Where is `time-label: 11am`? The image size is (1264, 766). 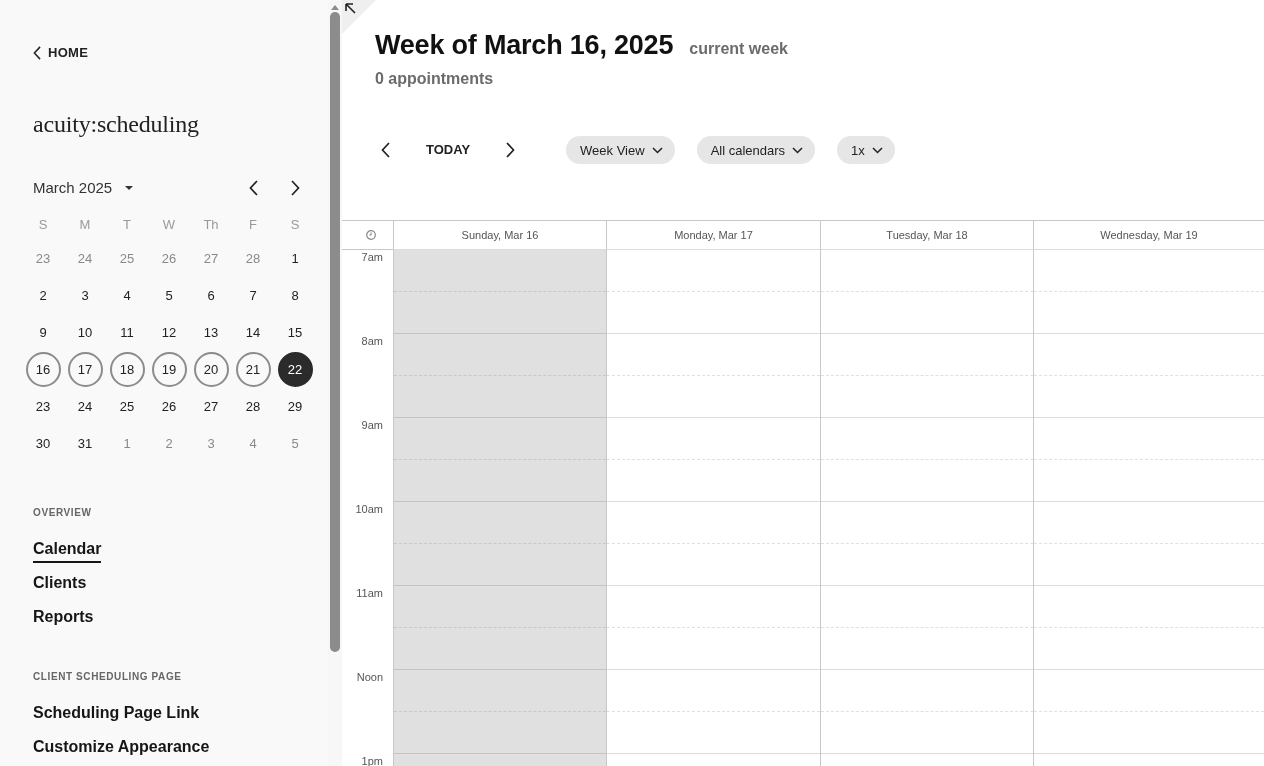 time-label: 11am is located at coordinates (369, 592).